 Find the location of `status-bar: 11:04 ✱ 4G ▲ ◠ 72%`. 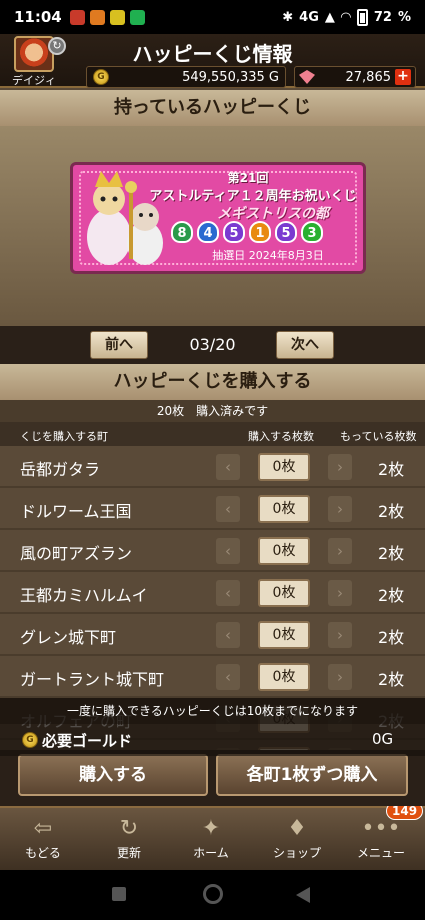

status-bar: 11:04 ✱ 4G ▲ ◠ 72% is located at coordinates (212, 17).